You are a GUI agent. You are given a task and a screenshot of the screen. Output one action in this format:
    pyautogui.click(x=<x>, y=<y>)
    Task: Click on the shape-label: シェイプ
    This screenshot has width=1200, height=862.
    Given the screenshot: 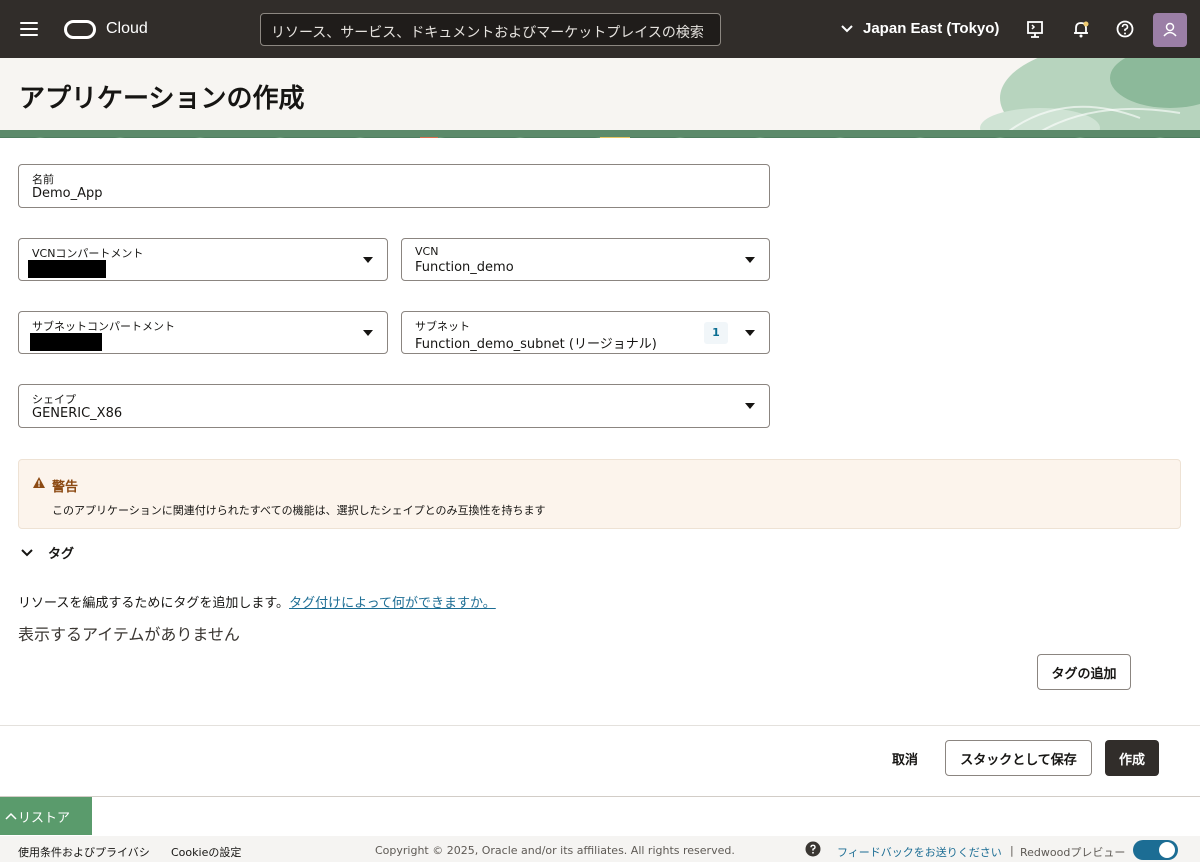 What is the action you would take?
    pyautogui.click(x=54, y=399)
    